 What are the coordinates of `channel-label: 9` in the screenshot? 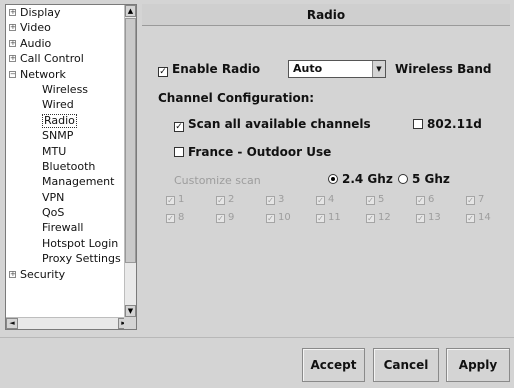 It's located at (231, 217).